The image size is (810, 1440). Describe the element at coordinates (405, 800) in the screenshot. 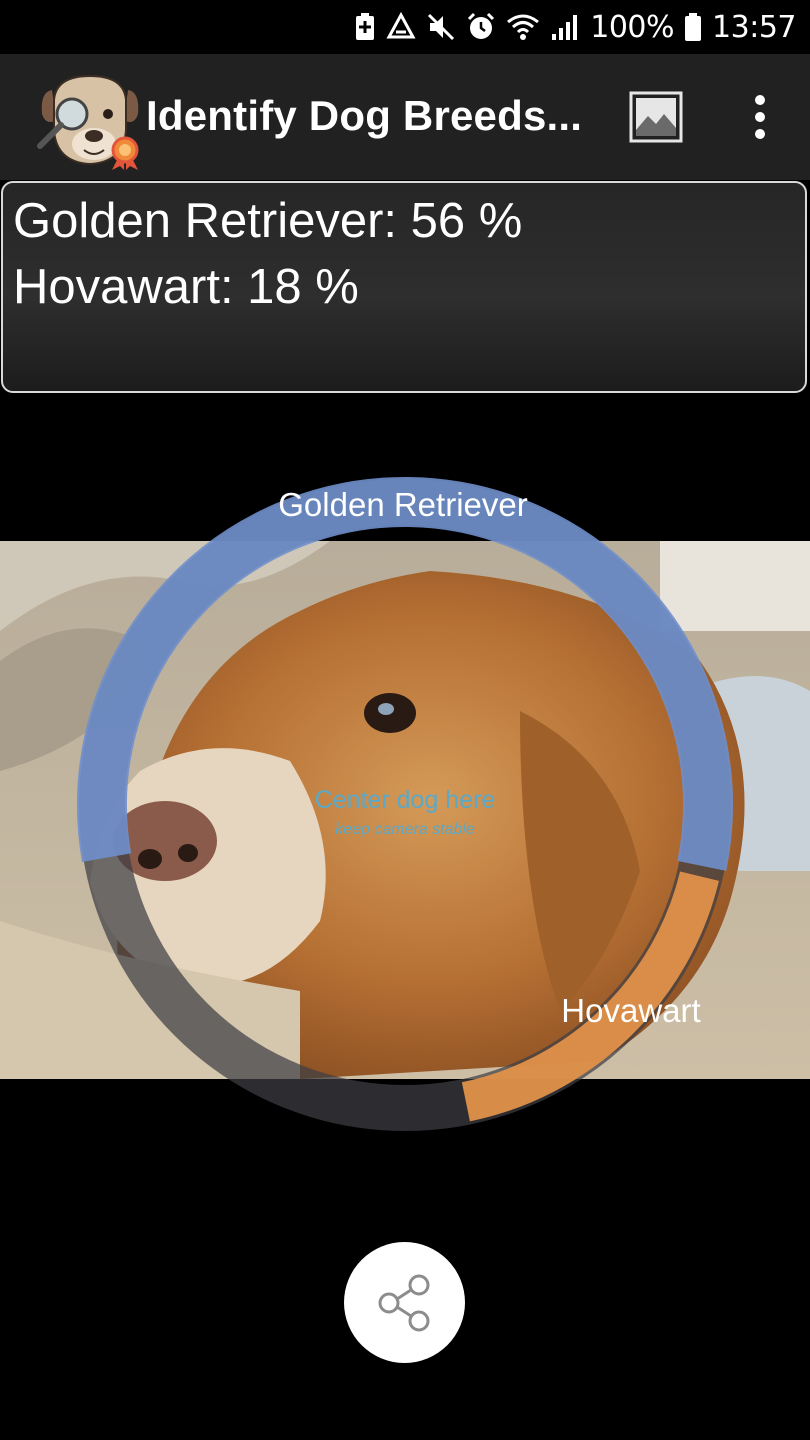

I see `hint-title: Center dog here` at that location.